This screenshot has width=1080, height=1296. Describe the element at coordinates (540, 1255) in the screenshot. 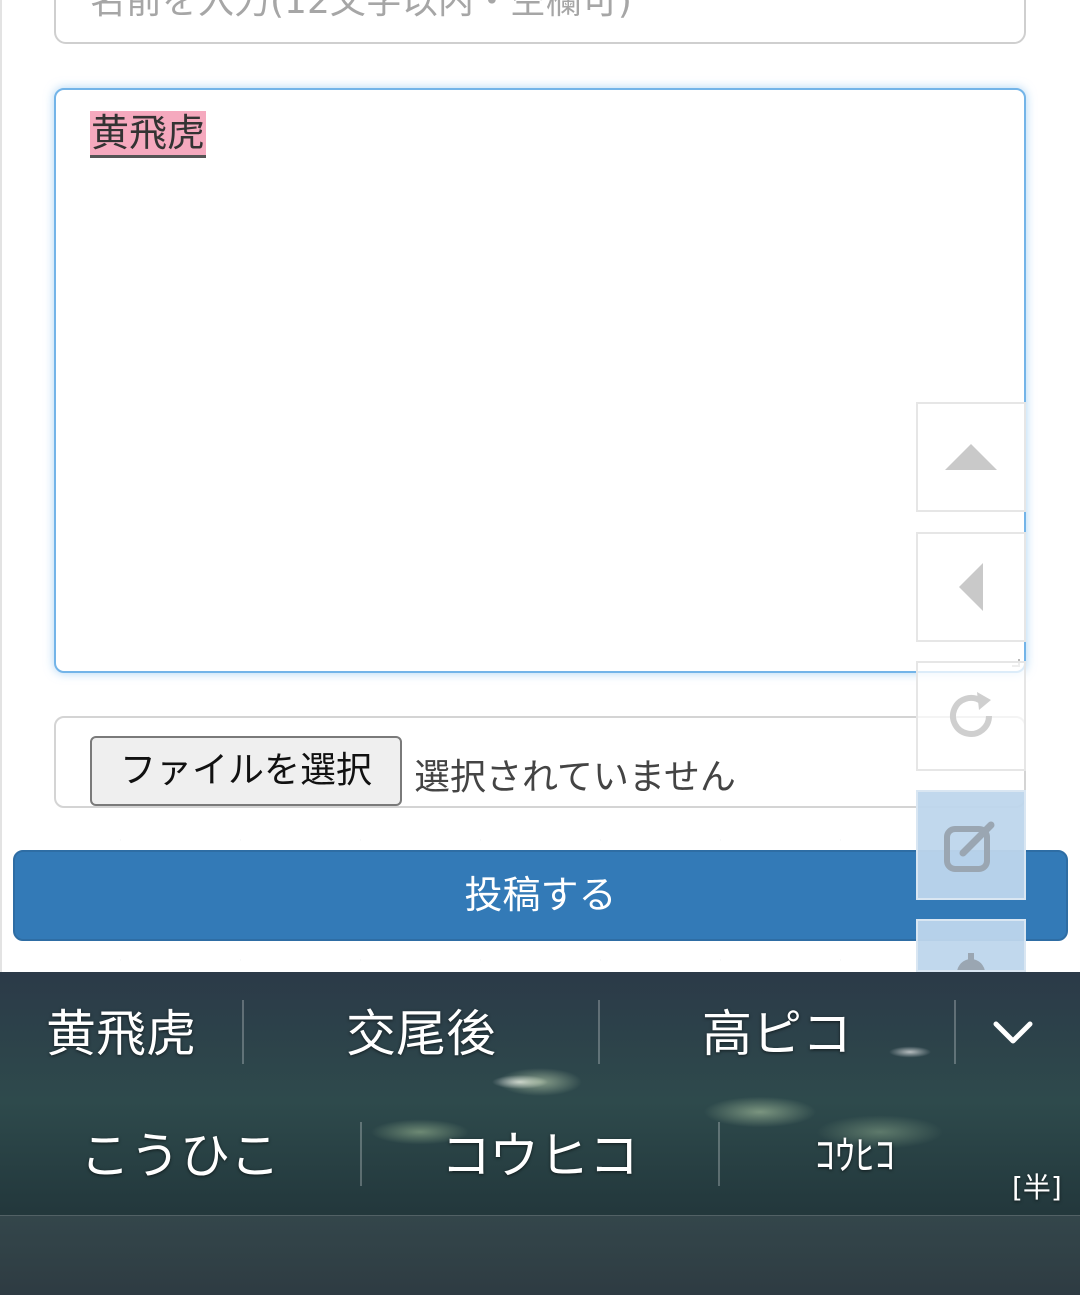

I see `keyboard-key-row` at that location.